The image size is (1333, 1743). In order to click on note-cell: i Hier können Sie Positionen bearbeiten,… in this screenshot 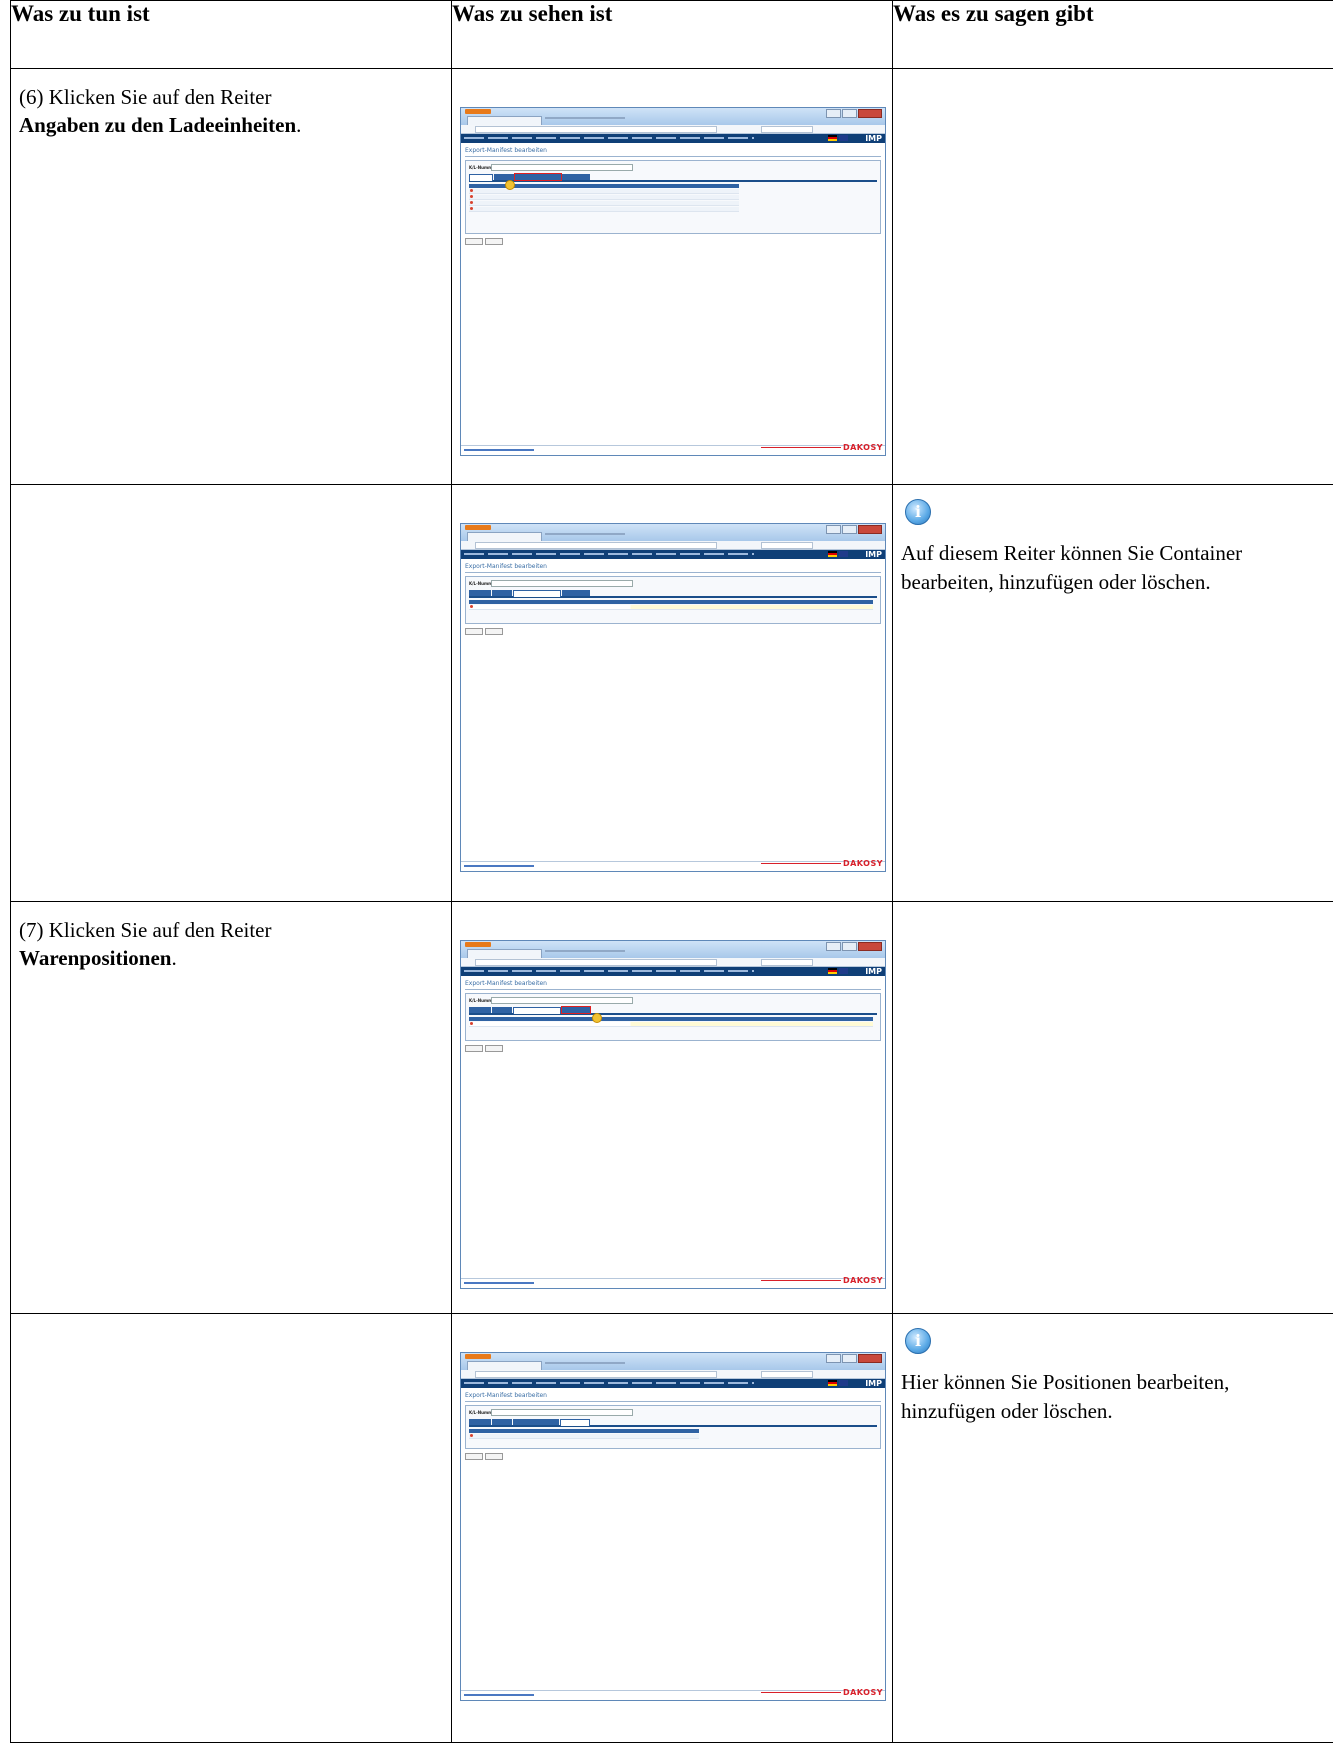, I will do `click(1113, 1528)`.